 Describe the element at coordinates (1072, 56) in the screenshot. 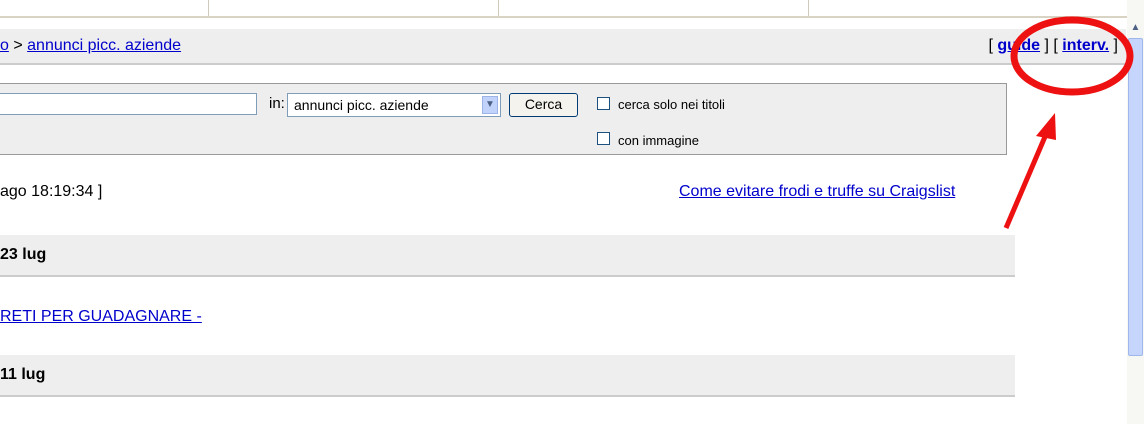

I see `highlight-circle` at that location.